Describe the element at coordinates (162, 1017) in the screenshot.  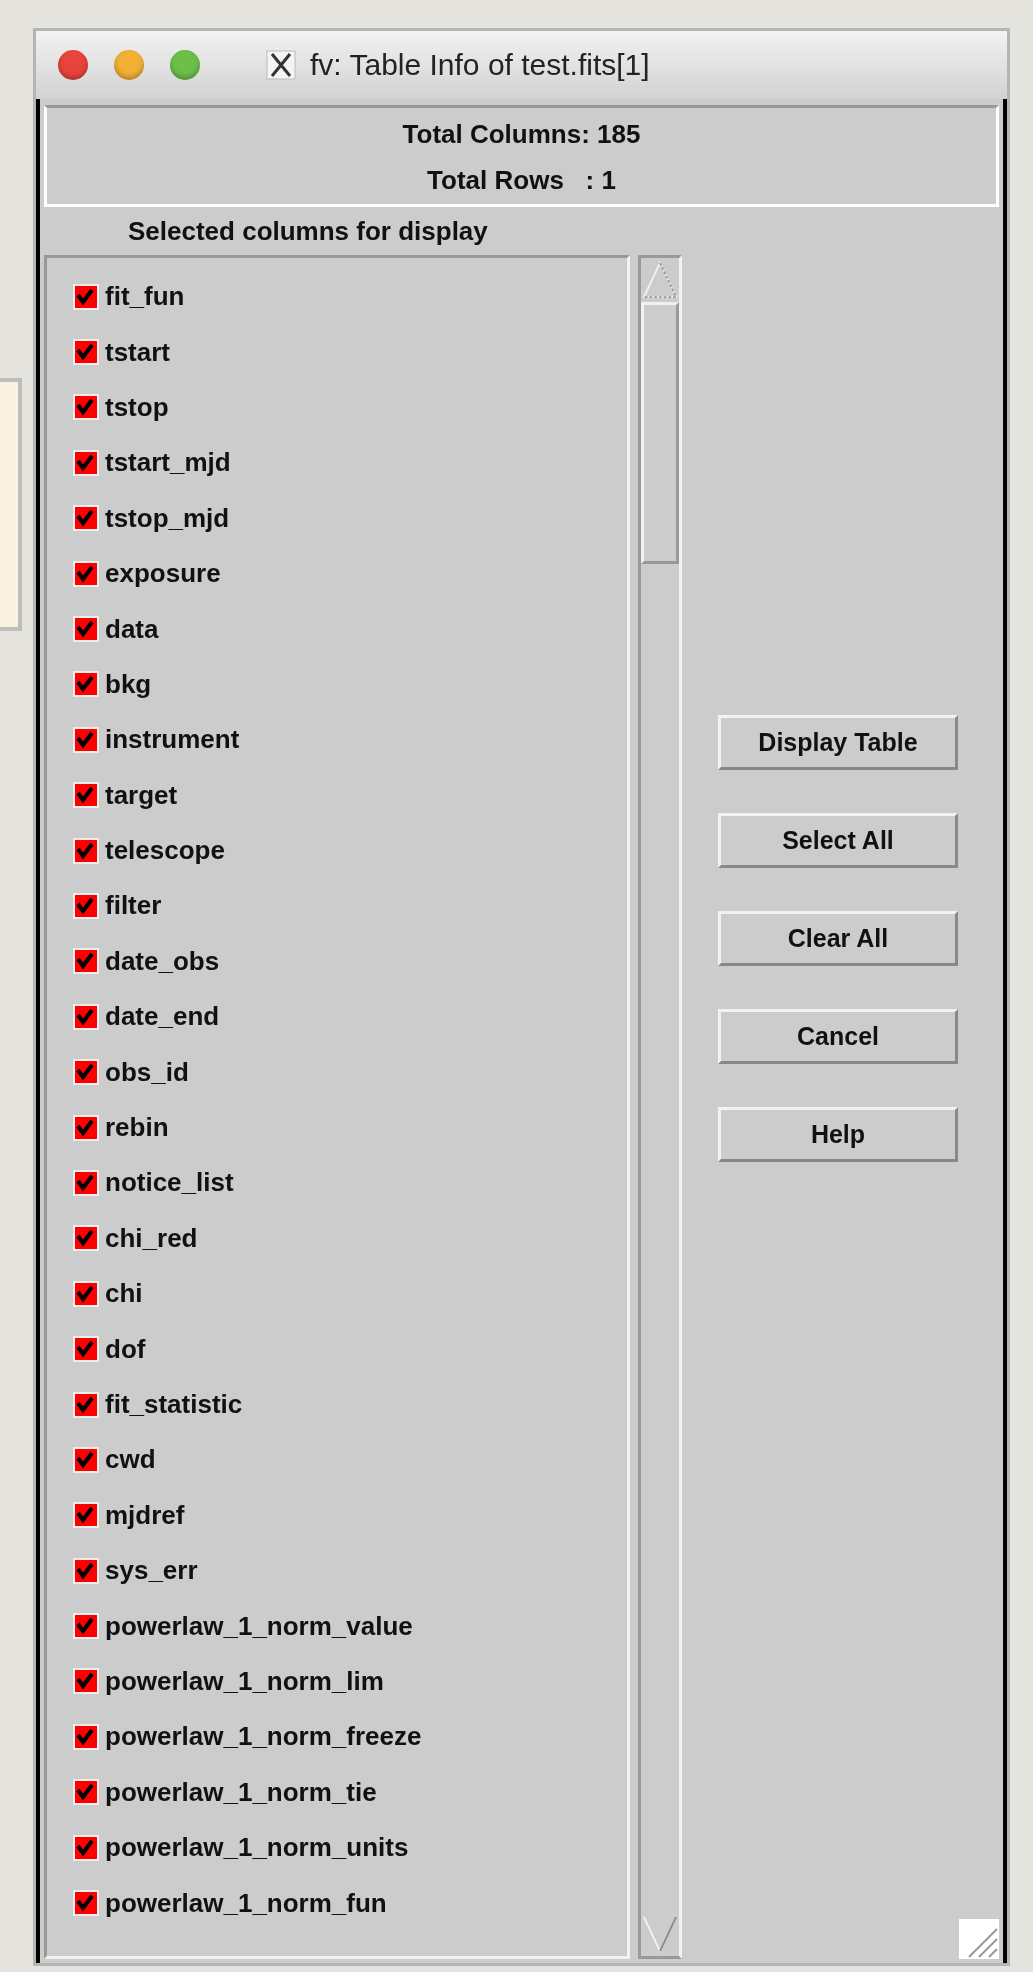
I see `column-name: date_end` at that location.